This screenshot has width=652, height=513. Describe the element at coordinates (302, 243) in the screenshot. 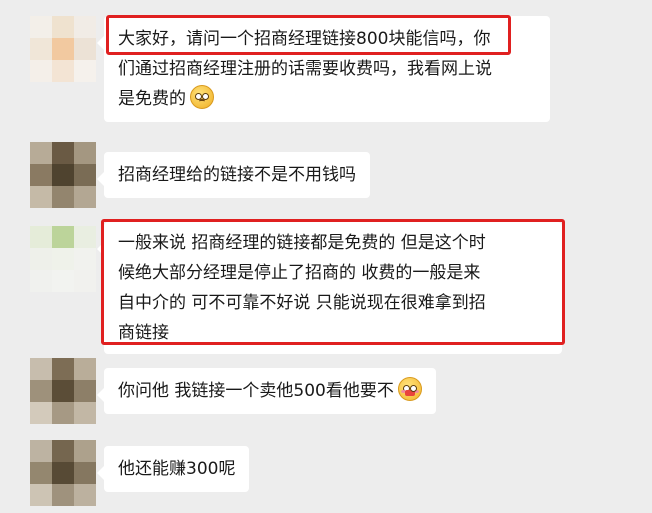

I see `message-text-line: 一般来说 招商经理的链接都是免费的 但是这个时` at that location.